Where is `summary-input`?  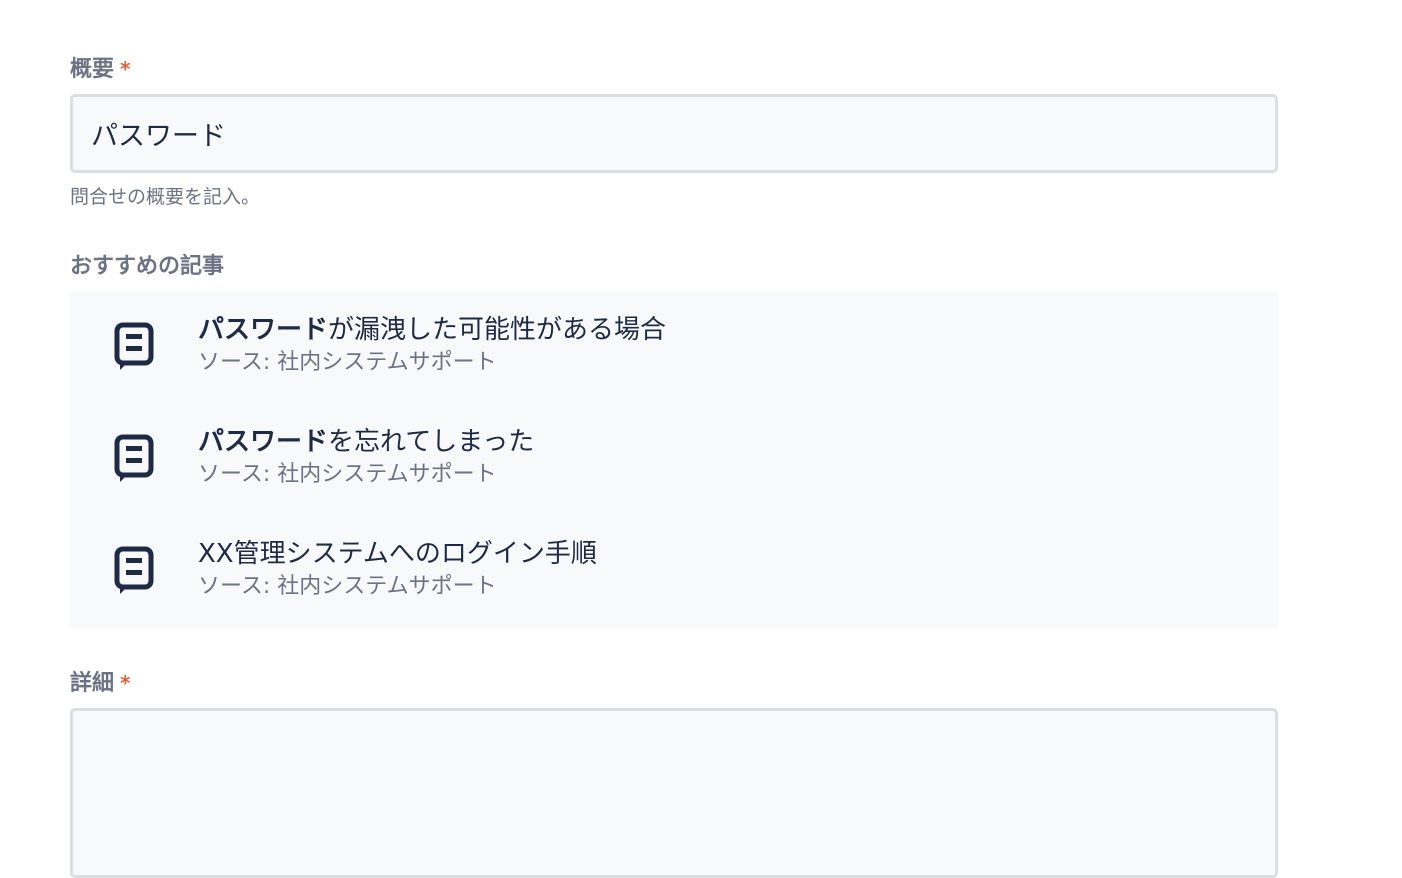
summary-input is located at coordinates (674, 133).